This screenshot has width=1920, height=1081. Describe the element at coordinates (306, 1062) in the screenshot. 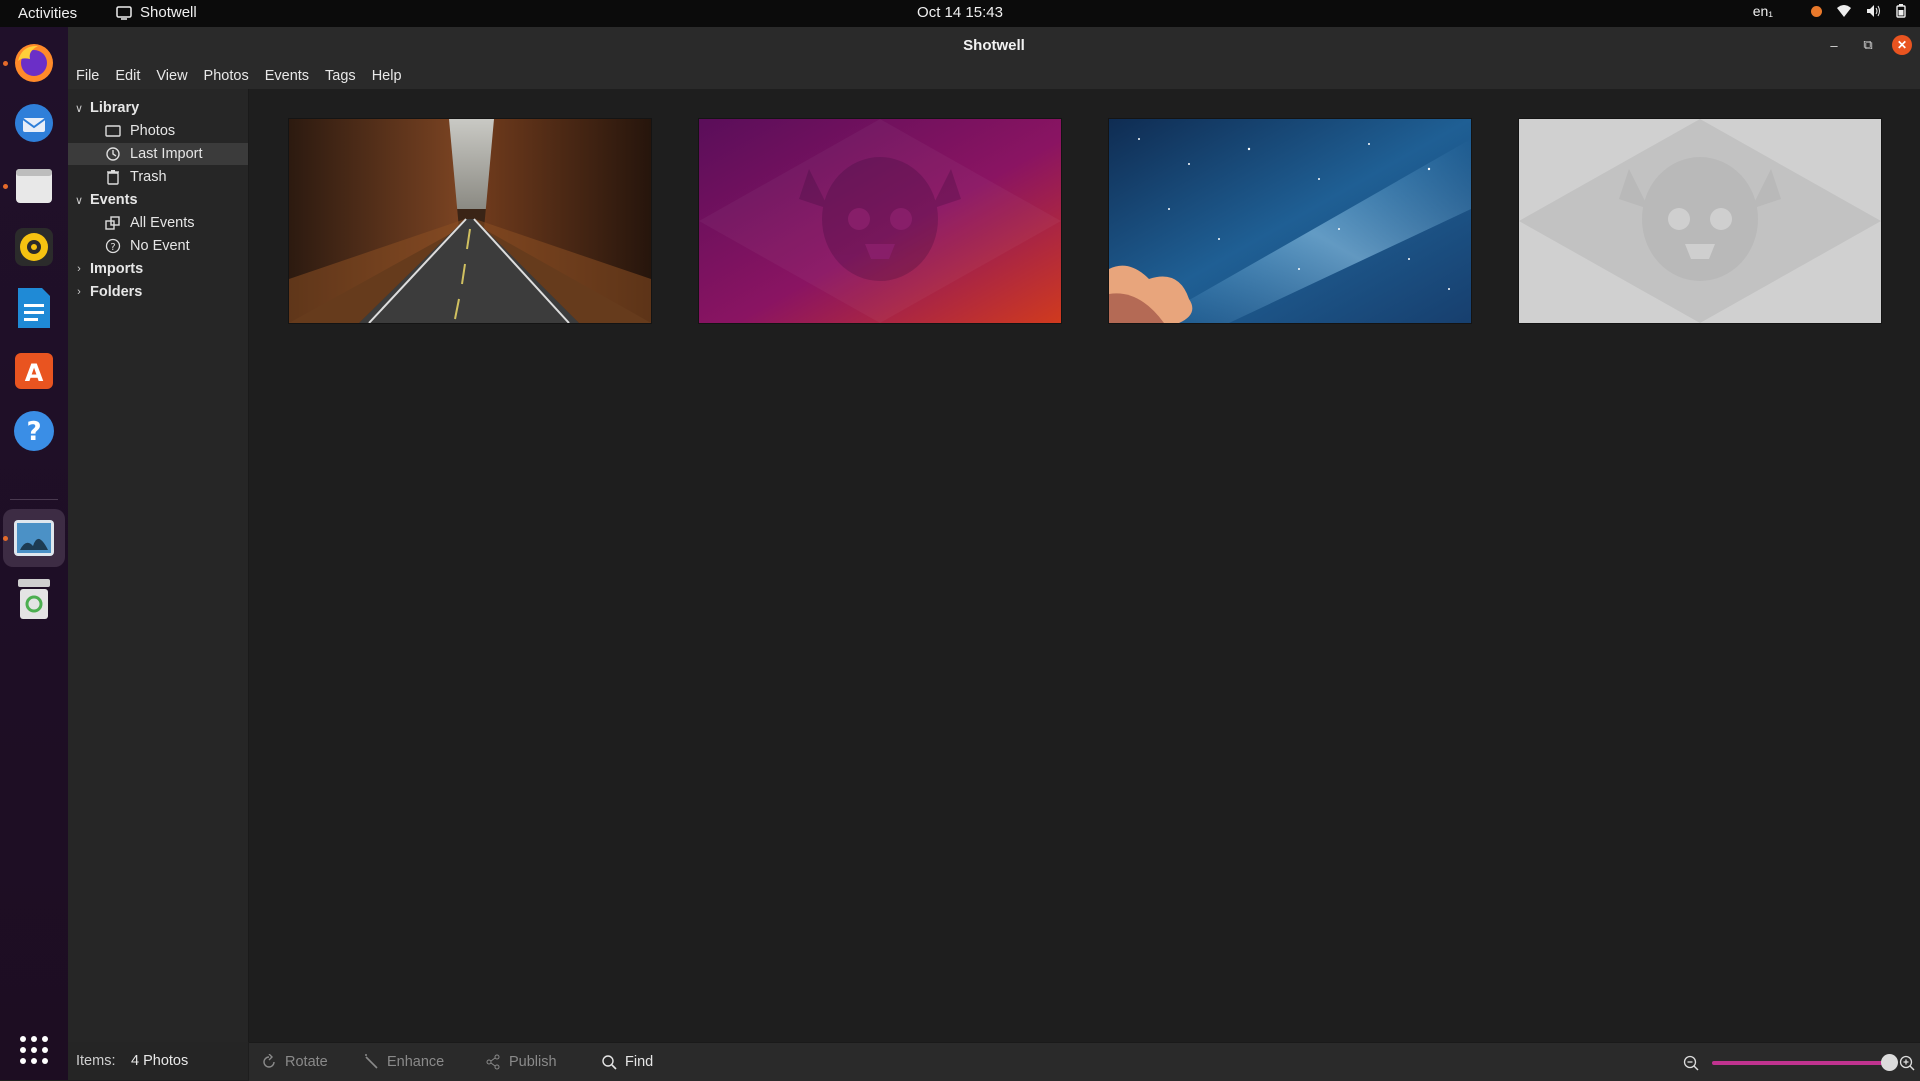

I see `rotate-label: Rotate` at that location.